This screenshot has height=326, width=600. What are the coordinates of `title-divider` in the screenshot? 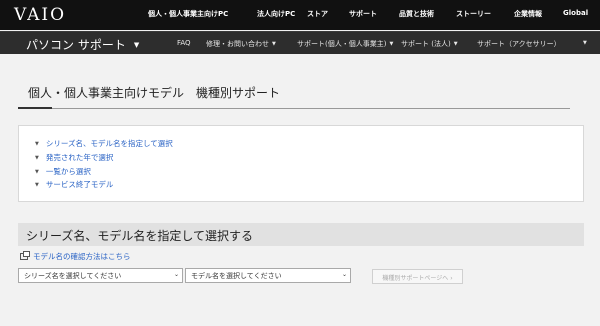 It's located at (294, 108).